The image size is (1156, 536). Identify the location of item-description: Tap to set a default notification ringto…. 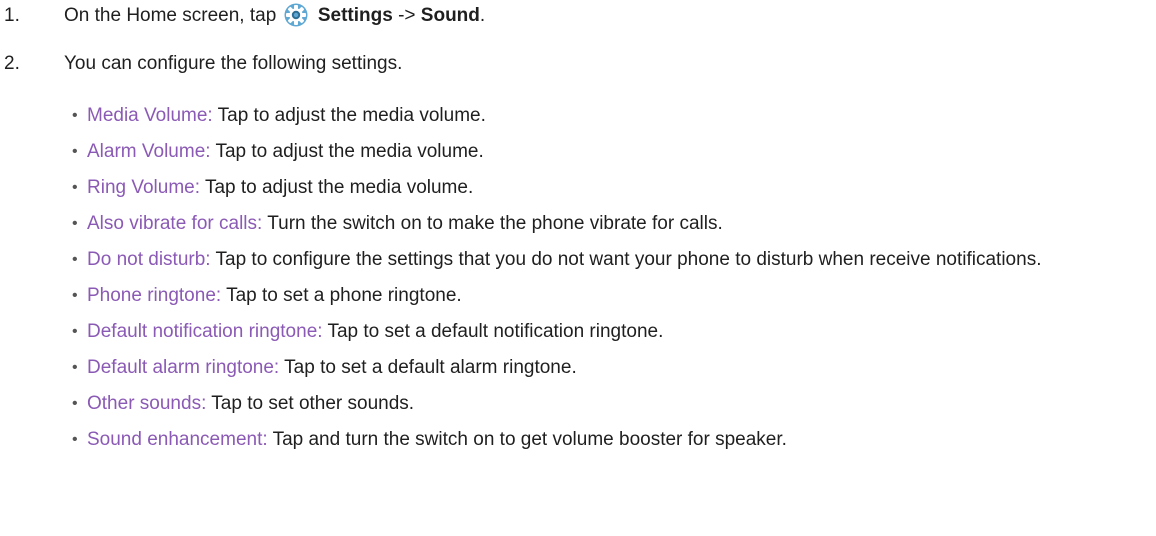
(495, 331).